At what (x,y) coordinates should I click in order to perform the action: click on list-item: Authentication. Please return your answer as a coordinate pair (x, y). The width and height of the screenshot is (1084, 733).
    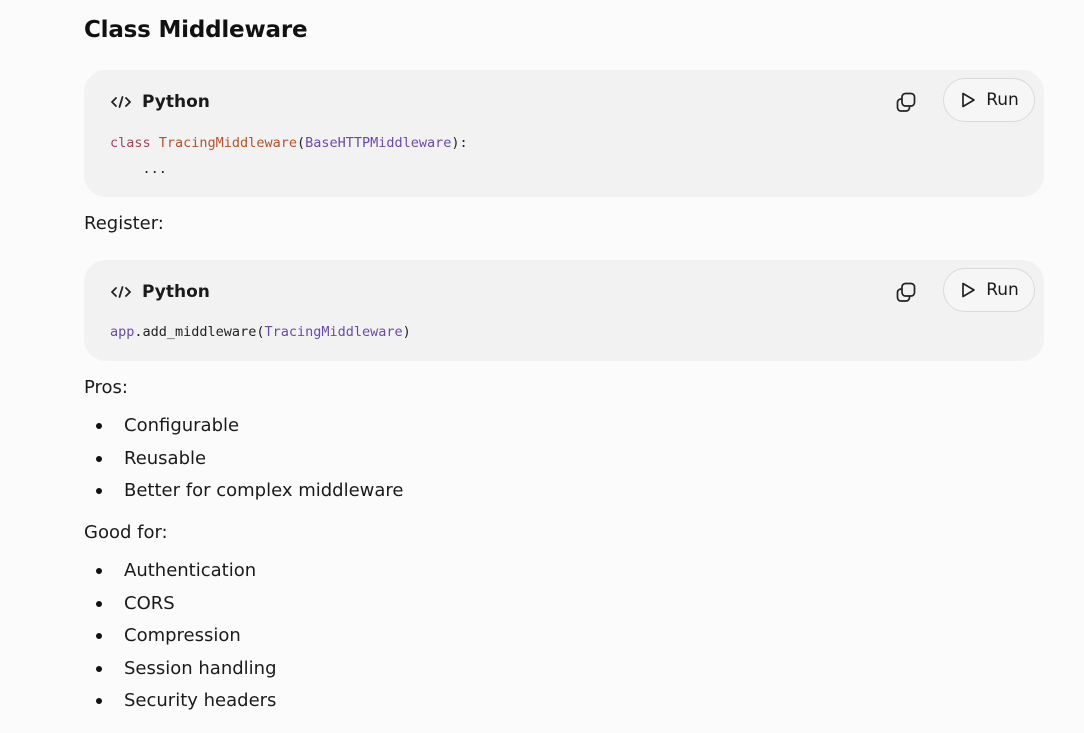
    Looking at the image, I should click on (180, 571).